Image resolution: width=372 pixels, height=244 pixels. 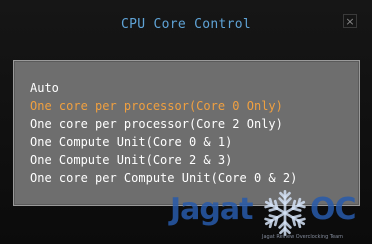 I want to click on option-core2-only: One core per processor(Core 2 Only), so click(x=163, y=124).